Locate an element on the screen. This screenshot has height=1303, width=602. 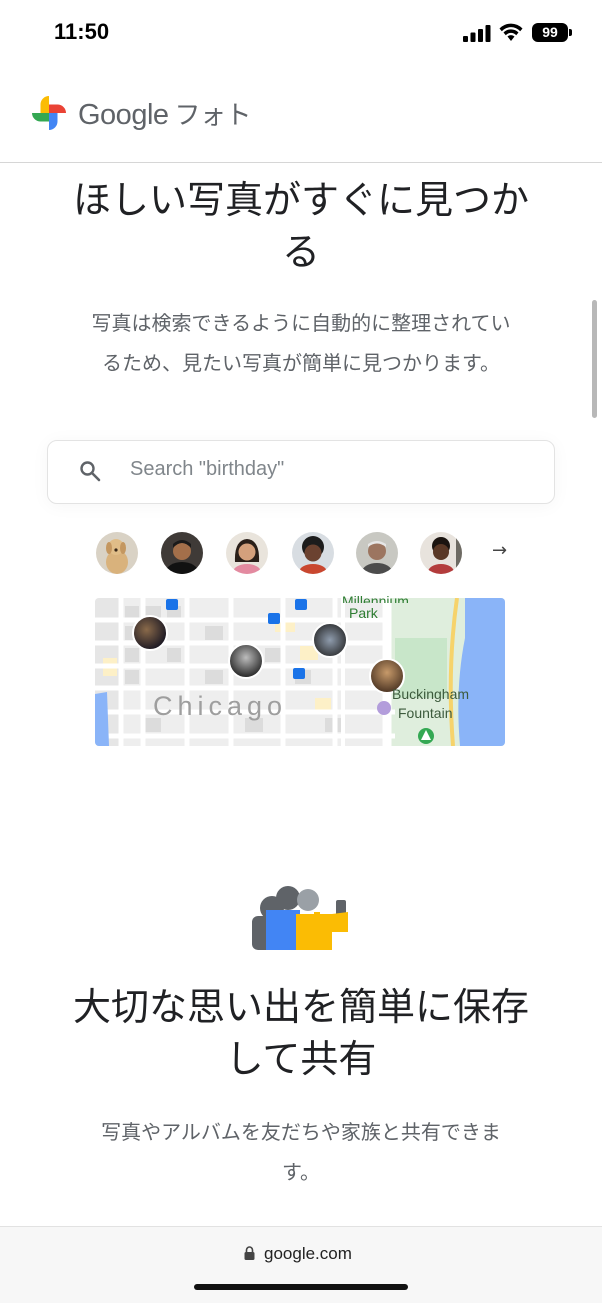
avatar-dog is located at coordinates (117, 553).